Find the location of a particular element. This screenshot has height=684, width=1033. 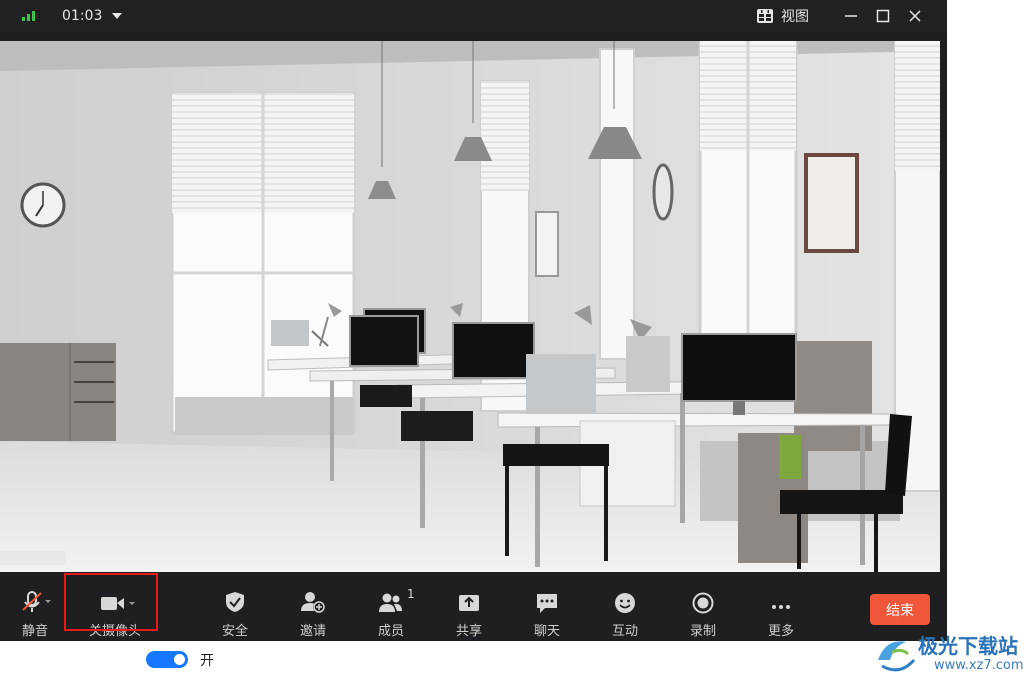

toggle-label: 开 is located at coordinates (207, 661).